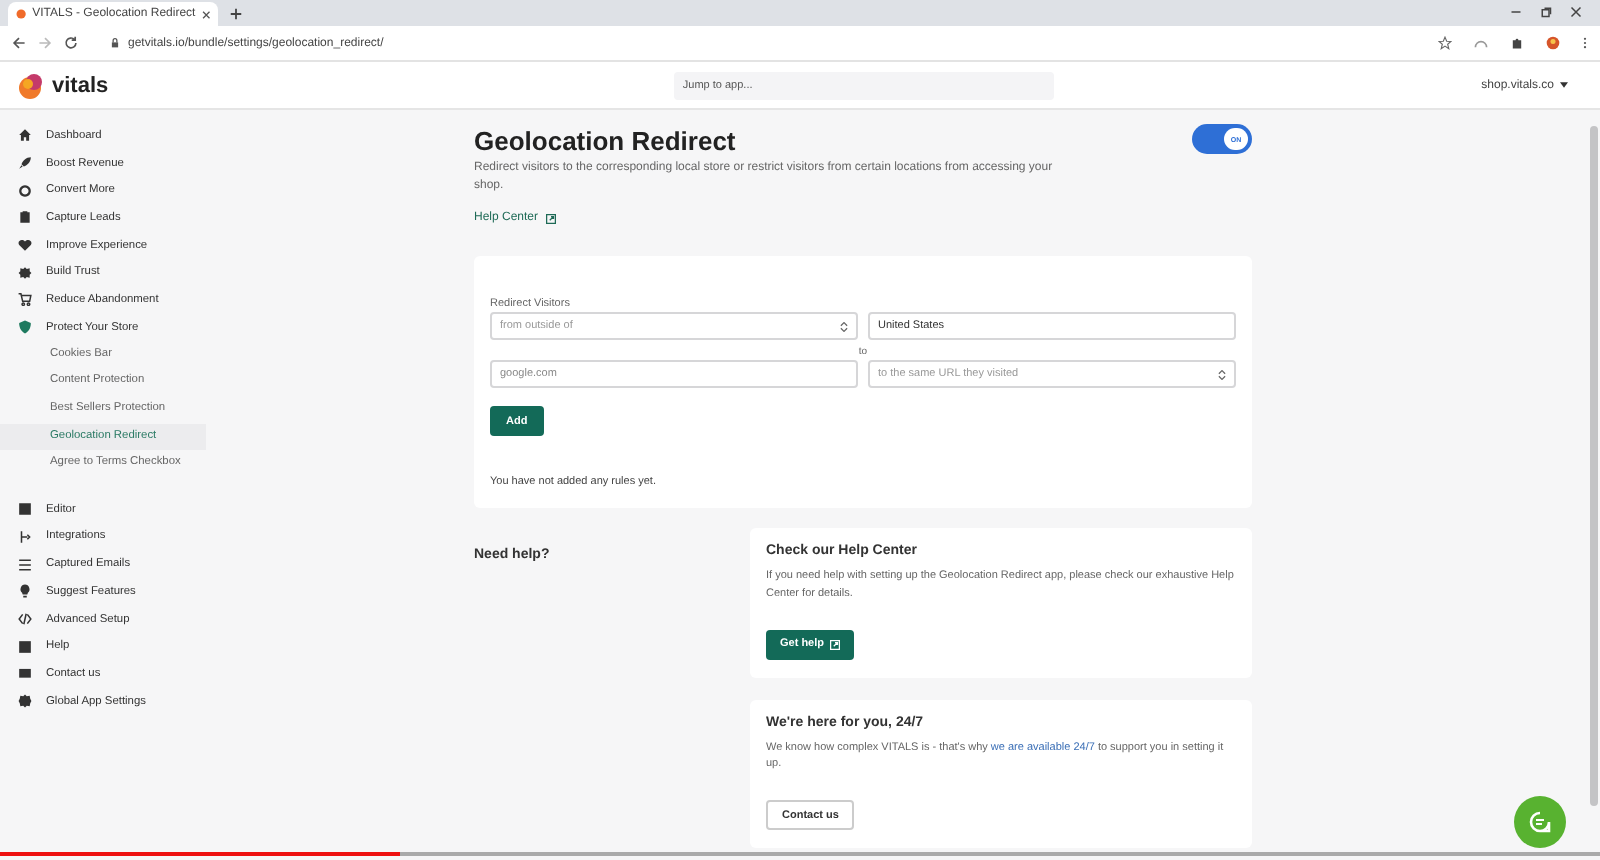 The image size is (1600, 860). I want to click on minimize-icon, so click(1516, 12).